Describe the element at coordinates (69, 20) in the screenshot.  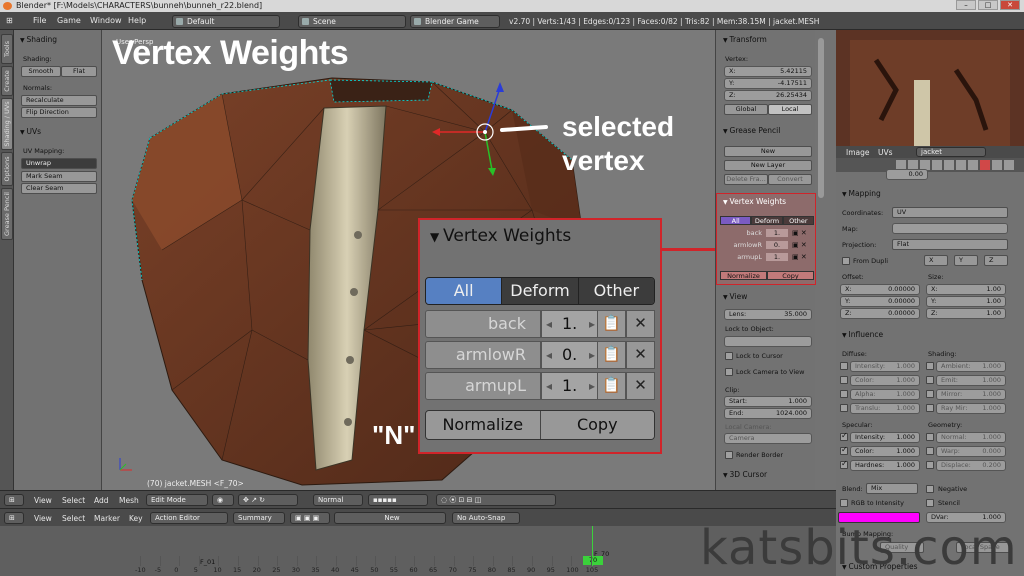
I see `menu-game: Game` at that location.